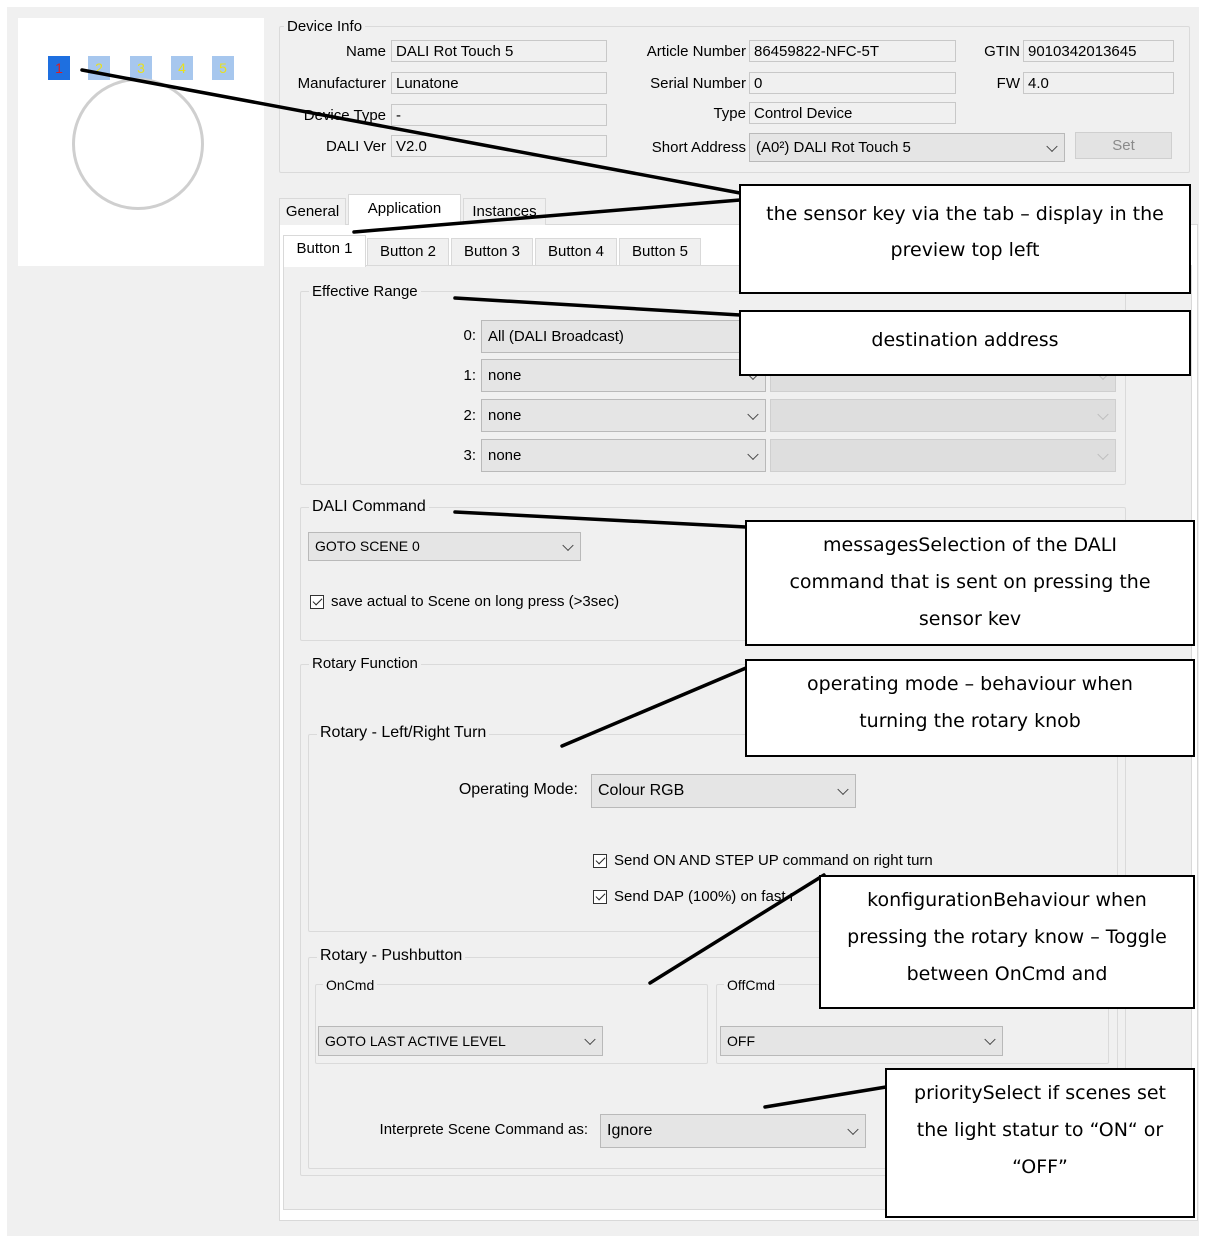 Image resolution: width=1206 pixels, height=1236 pixels. Describe the element at coordinates (350, 985) in the screenshot. I see `oncmd-title: OnCmd` at that location.